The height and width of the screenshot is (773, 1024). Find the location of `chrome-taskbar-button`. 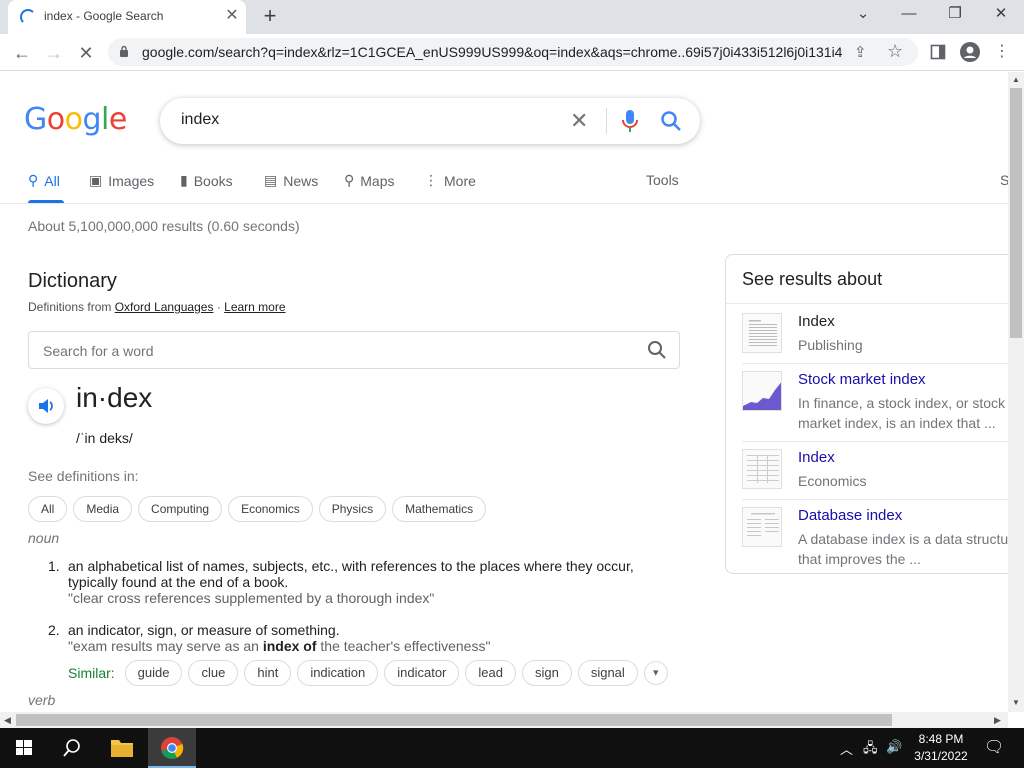

chrome-taskbar-button is located at coordinates (172, 748).